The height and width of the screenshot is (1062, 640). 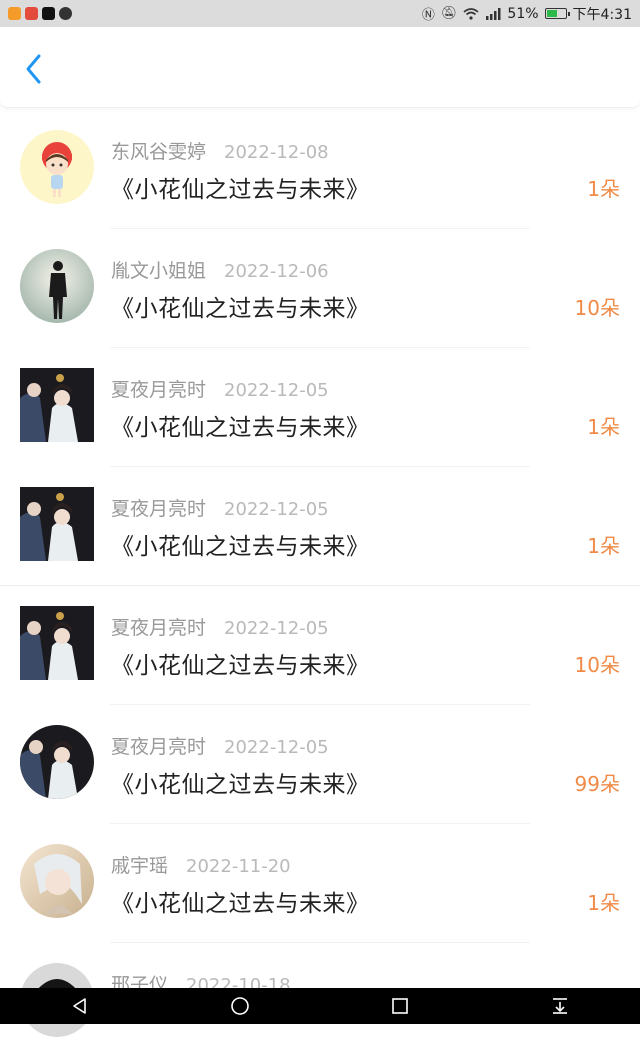 What do you see at coordinates (65, 13) in the screenshot?
I see `message-notification-icon` at bounding box center [65, 13].